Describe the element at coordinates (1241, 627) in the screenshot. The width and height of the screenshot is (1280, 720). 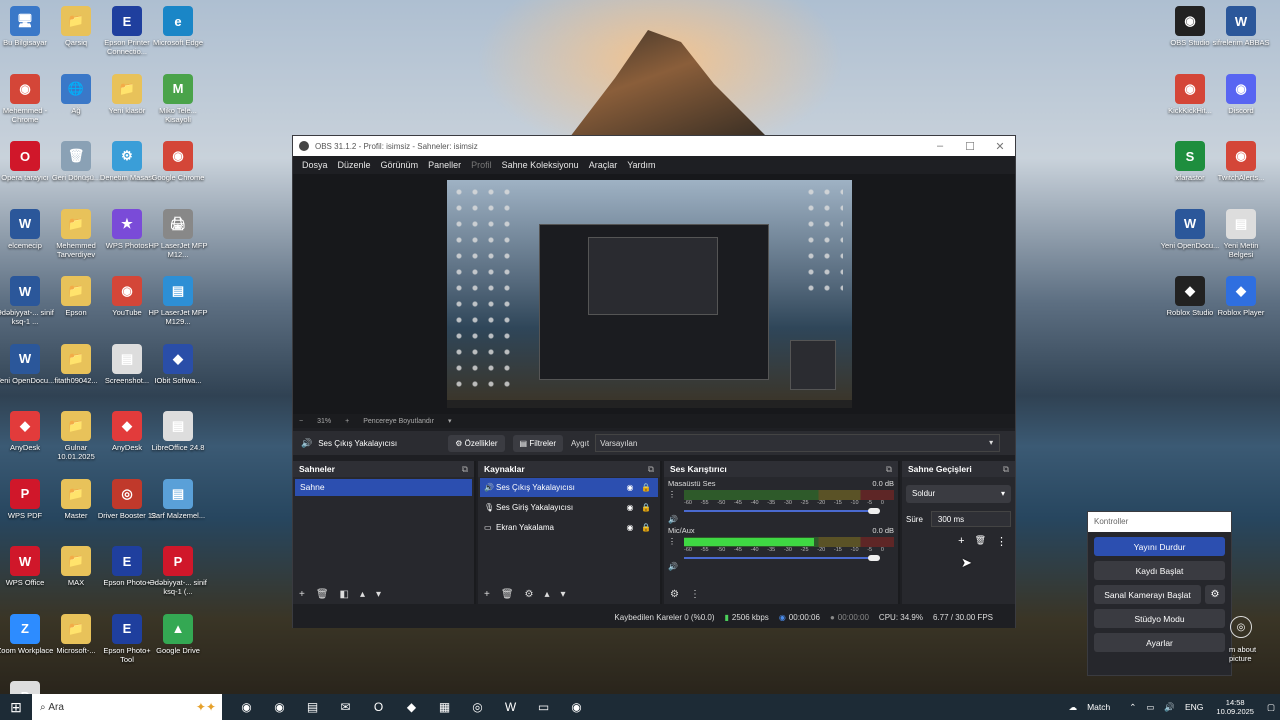
I see `about-picture-icon: ◎` at that location.